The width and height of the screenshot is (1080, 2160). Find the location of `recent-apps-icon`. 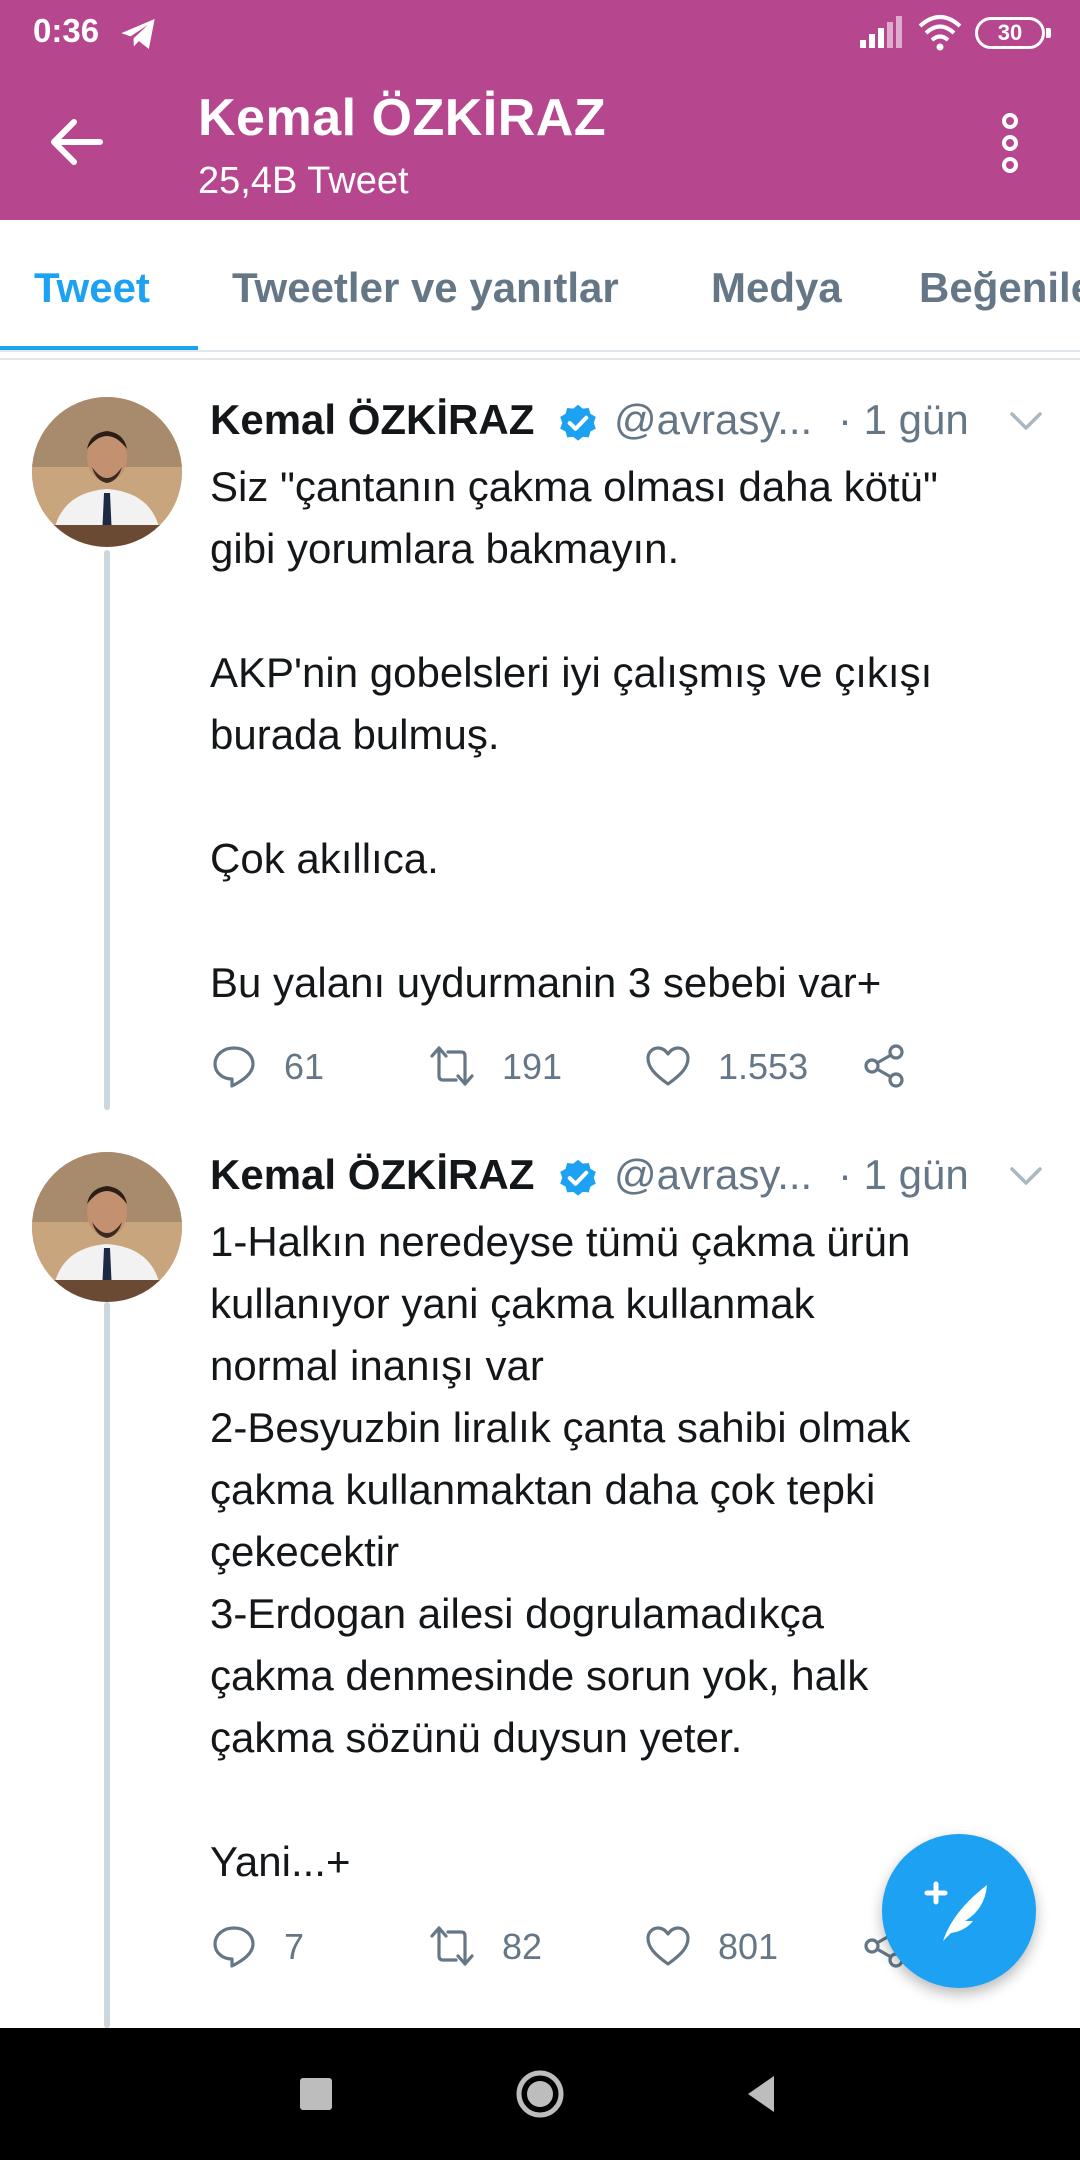

recent-apps-icon is located at coordinates (316, 2094).